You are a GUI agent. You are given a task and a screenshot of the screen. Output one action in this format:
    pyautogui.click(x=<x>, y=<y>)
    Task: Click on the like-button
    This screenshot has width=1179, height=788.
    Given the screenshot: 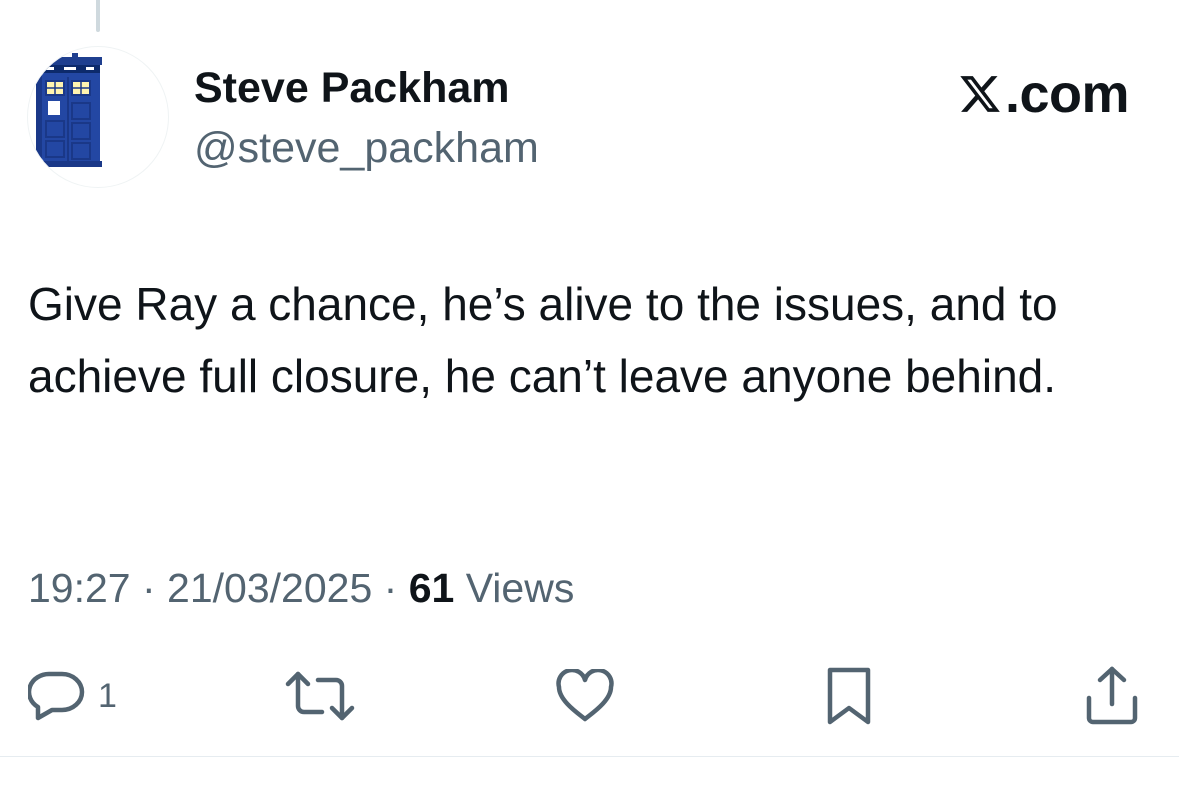 What is the action you would take?
    pyautogui.click(x=585, y=696)
    